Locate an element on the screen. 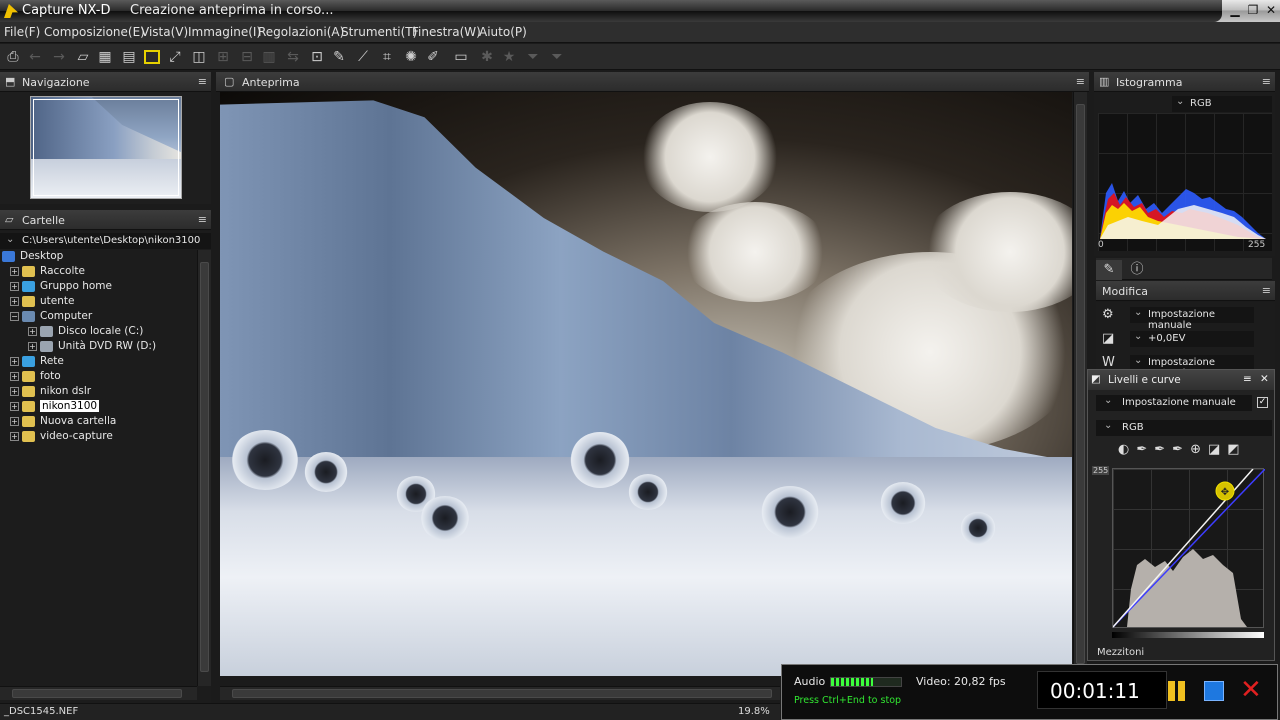  split-horizontal-icon: ⊟ is located at coordinates (247, 57).